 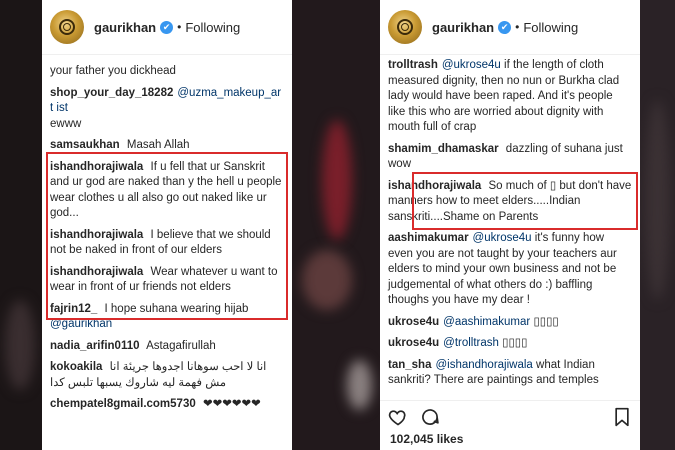 I want to click on comment-username: chempatel8gmail.com5730, so click(x=123, y=404).